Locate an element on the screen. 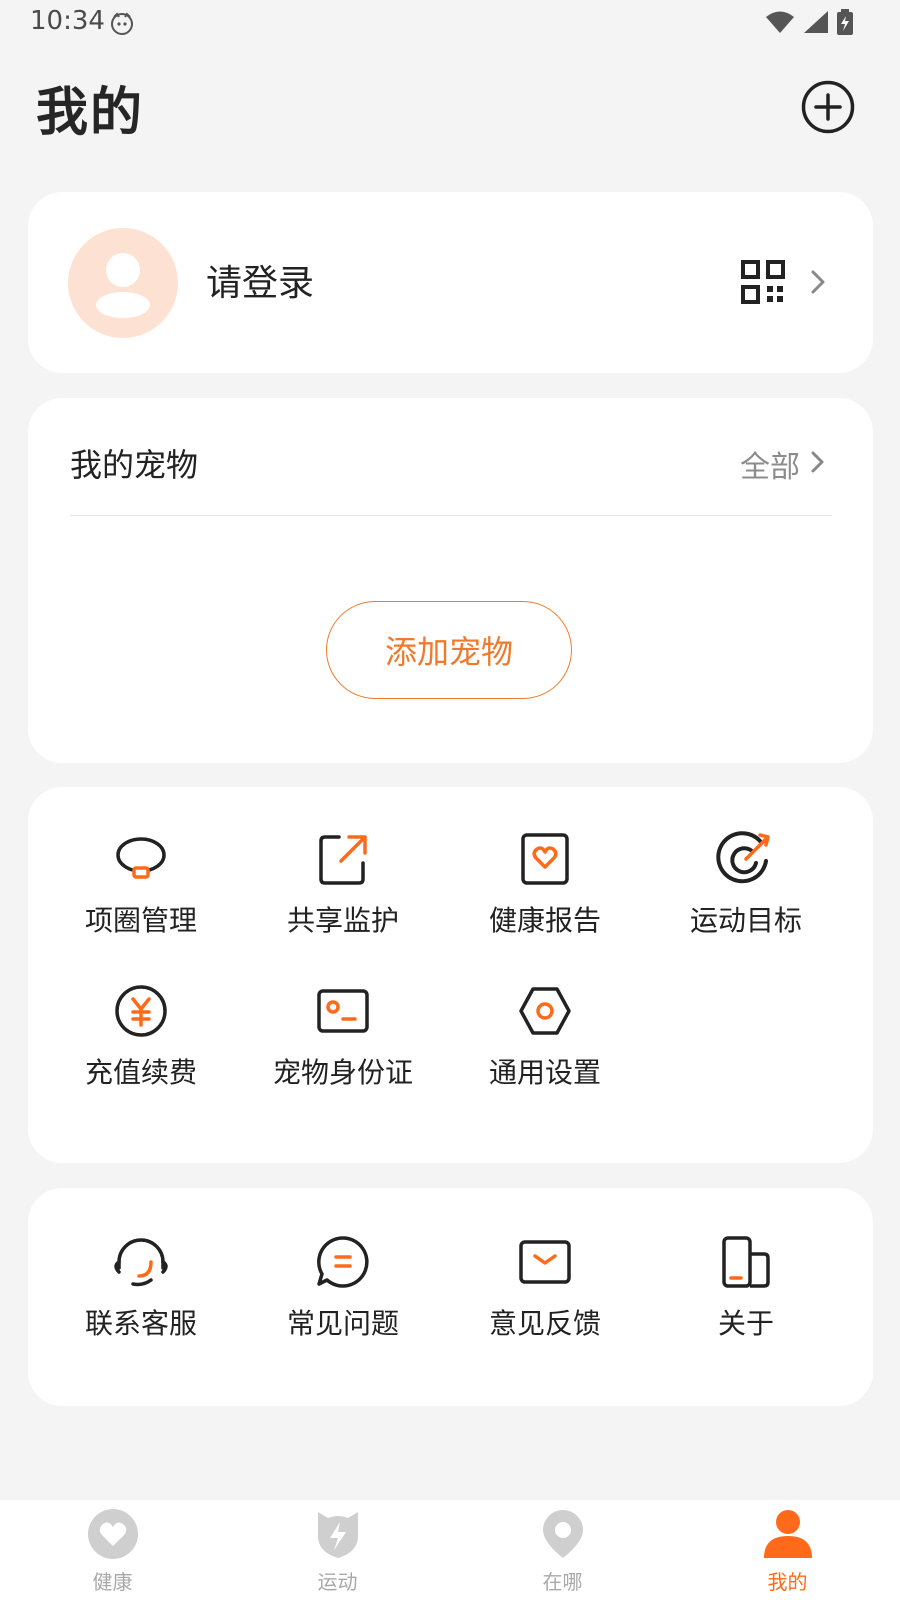 This screenshot has height=1600, width=900. avatar is located at coordinates (123, 283).